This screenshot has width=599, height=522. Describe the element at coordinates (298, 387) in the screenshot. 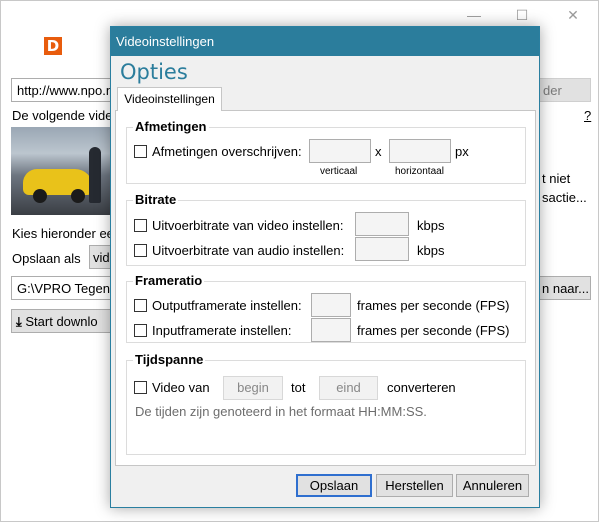

I see `to-label: tot` at that location.